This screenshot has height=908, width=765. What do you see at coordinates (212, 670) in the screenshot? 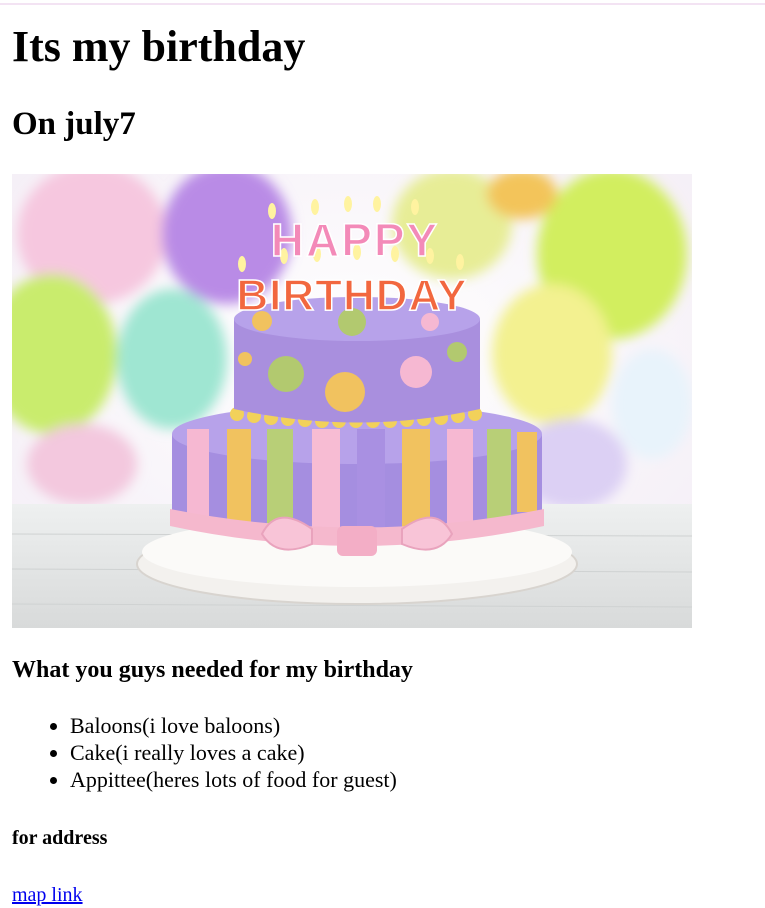
I see `needs-heading: What you guys needed for my birthday` at bounding box center [212, 670].